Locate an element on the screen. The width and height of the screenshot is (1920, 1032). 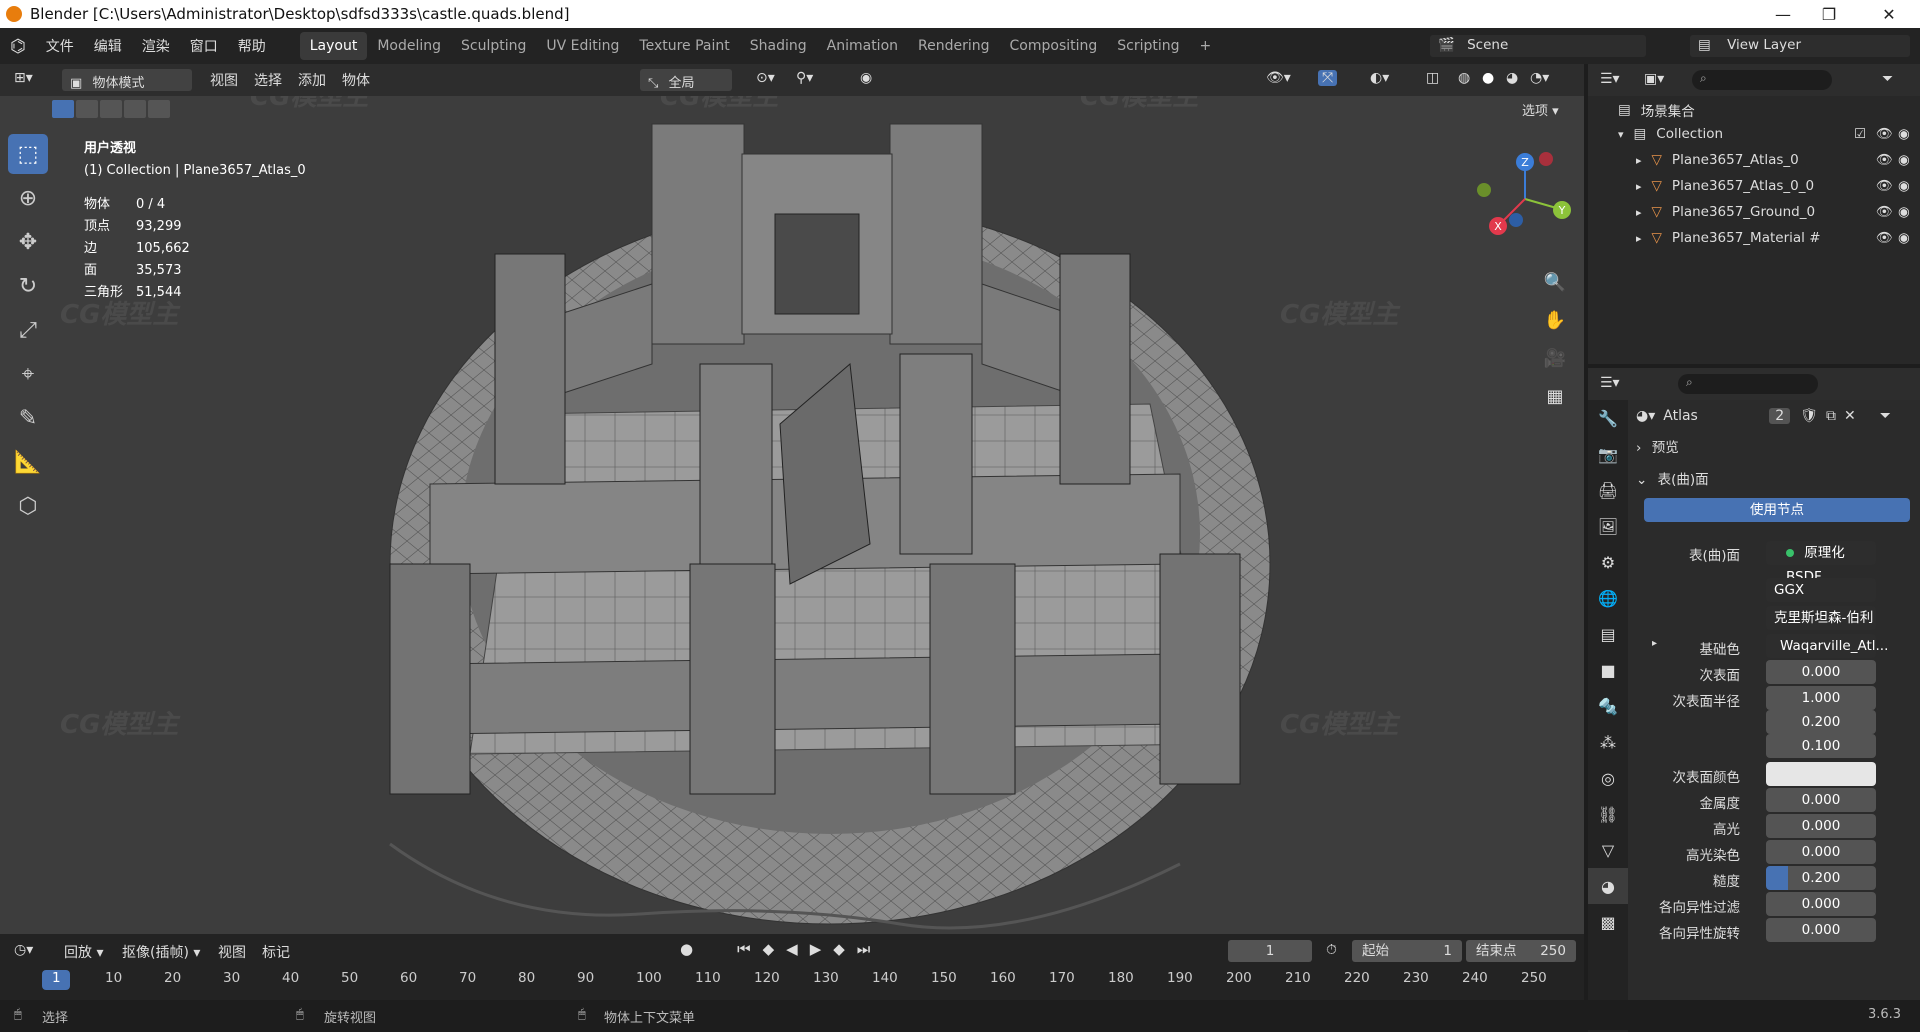
outliner-item: ▸ ▽ Plane3657_Atlas_0 👁 ◉ is located at coordinates (1778, 160).